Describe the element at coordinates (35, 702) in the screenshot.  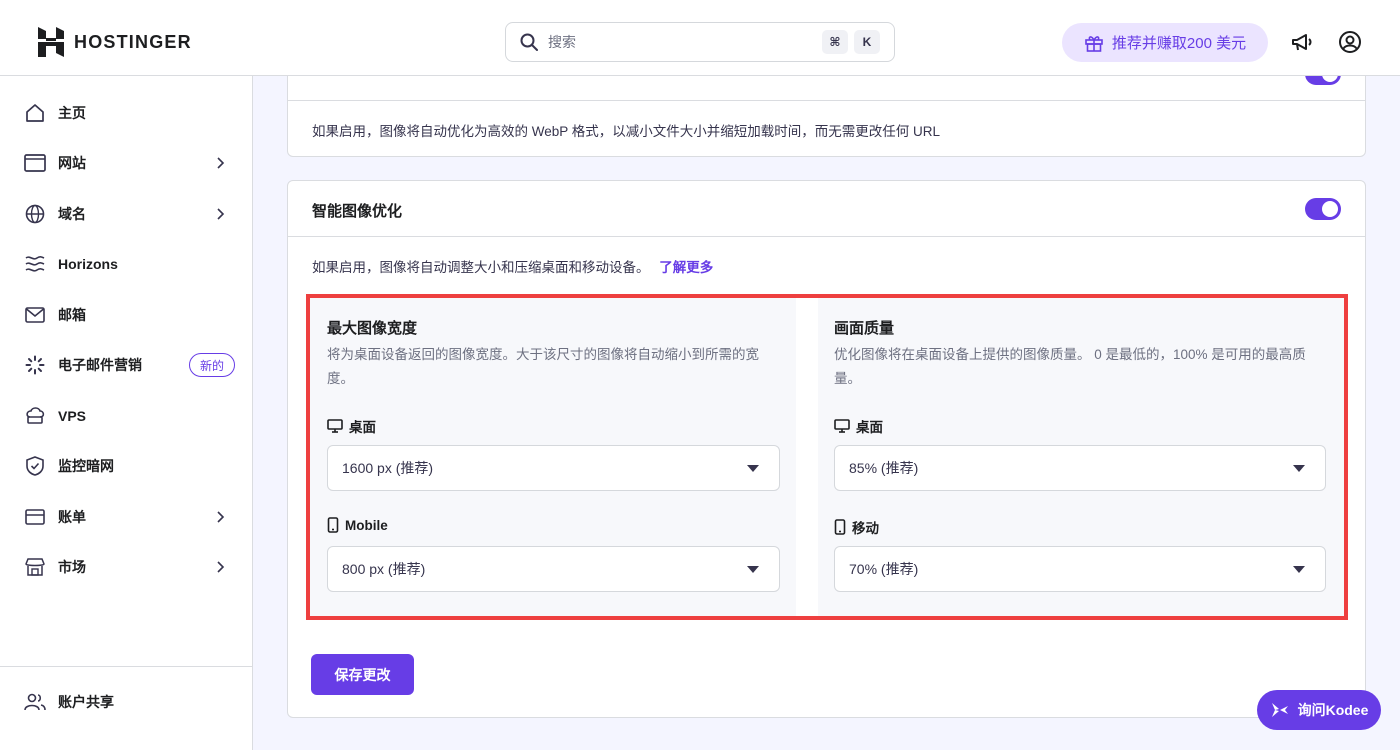
I see `users-icon` at that location.